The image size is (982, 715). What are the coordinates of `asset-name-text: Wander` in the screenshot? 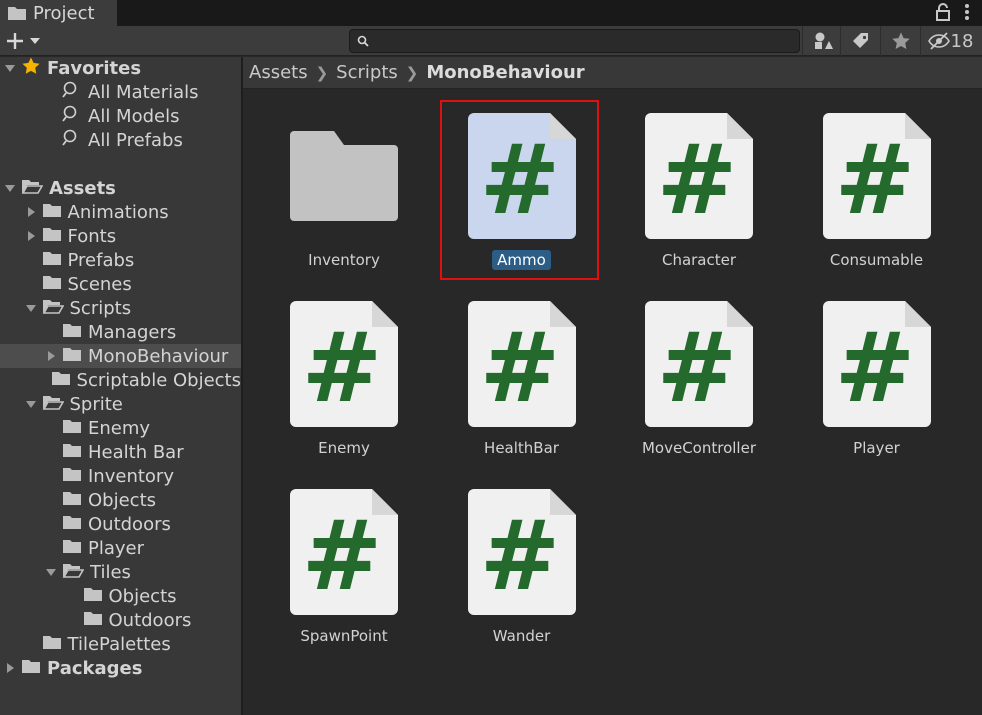 It's located at (521, 636).